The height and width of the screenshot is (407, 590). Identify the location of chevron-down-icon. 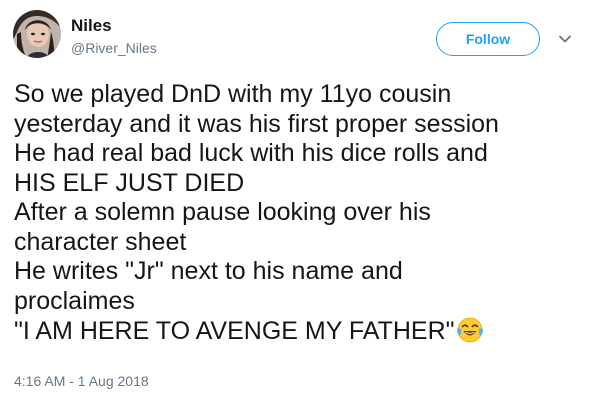
(565, 39).